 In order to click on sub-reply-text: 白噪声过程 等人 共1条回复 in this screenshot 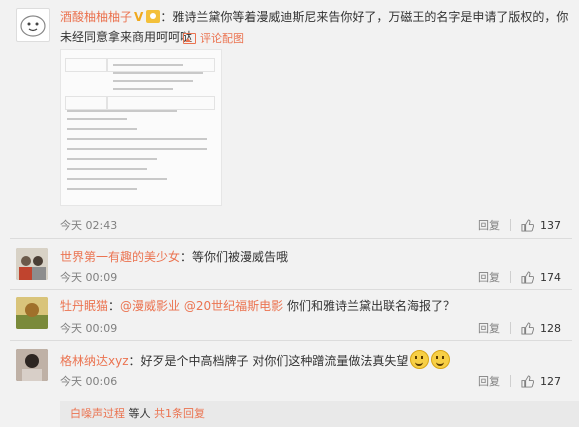, I will do `click(137, 413)`.